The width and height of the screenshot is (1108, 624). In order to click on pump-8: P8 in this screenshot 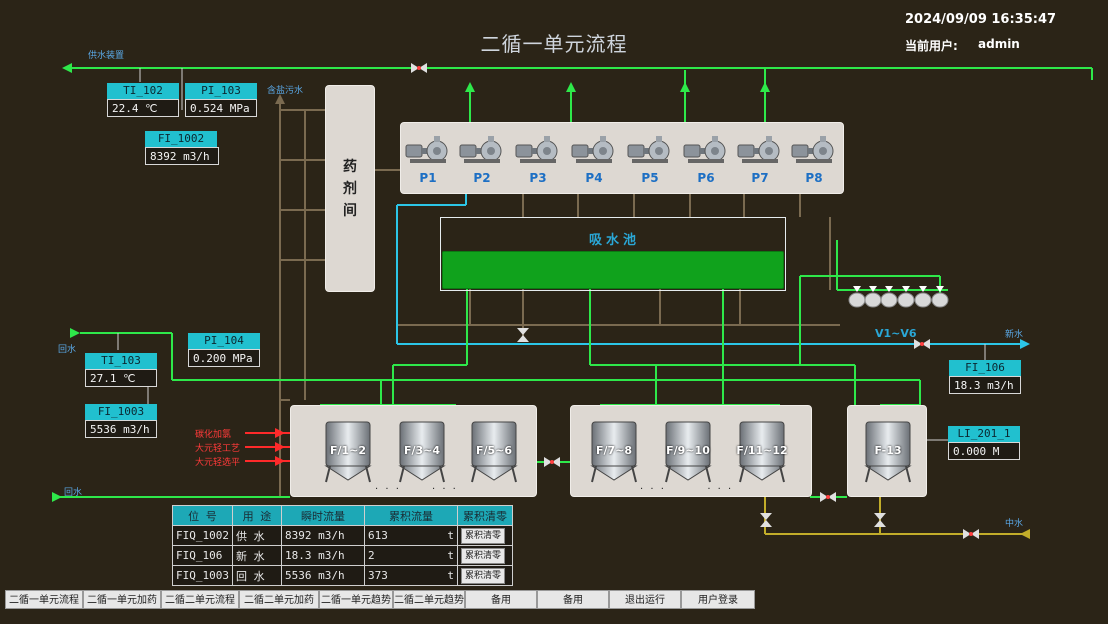, I will do `click(814, 160)`.